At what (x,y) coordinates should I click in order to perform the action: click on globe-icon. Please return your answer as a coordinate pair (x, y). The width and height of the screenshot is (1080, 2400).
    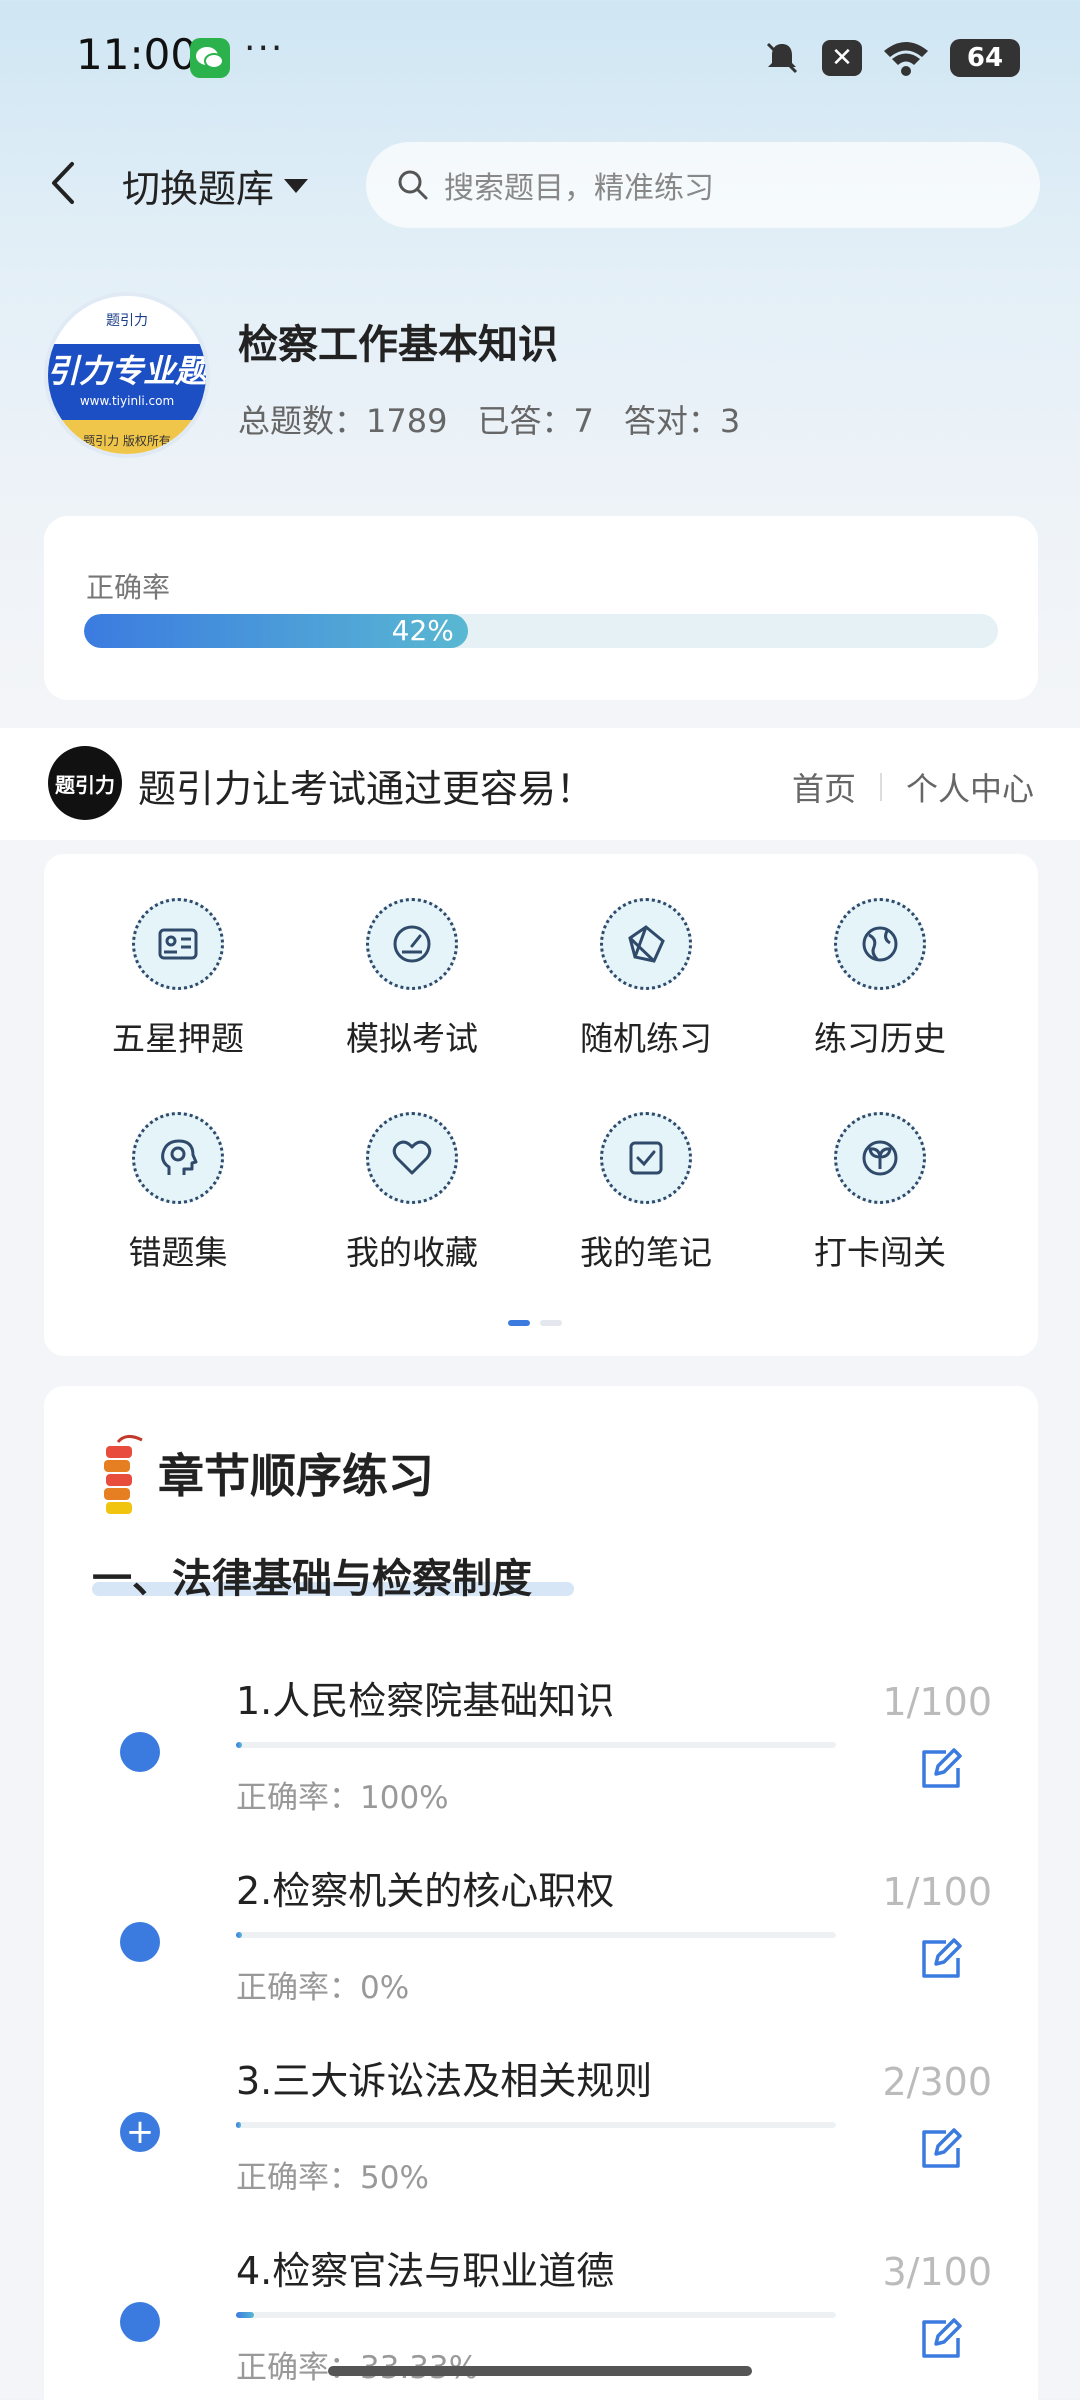
    Looking at the image, I should click on (880, 944).